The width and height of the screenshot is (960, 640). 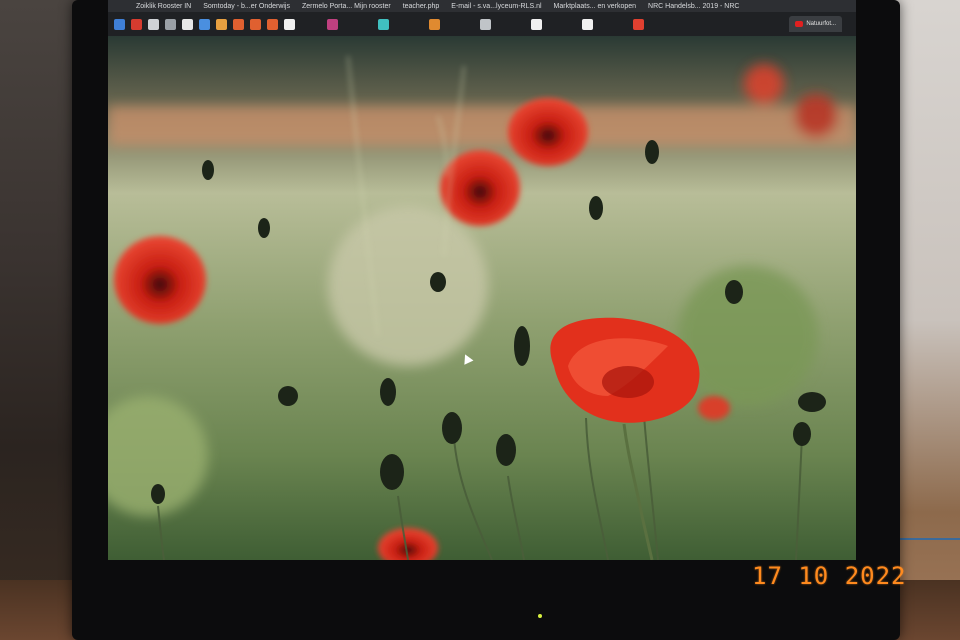 I want to click on bookmark-nrc: NRC Handelsb... 2019 - NRC, so click(x=693, y=6).